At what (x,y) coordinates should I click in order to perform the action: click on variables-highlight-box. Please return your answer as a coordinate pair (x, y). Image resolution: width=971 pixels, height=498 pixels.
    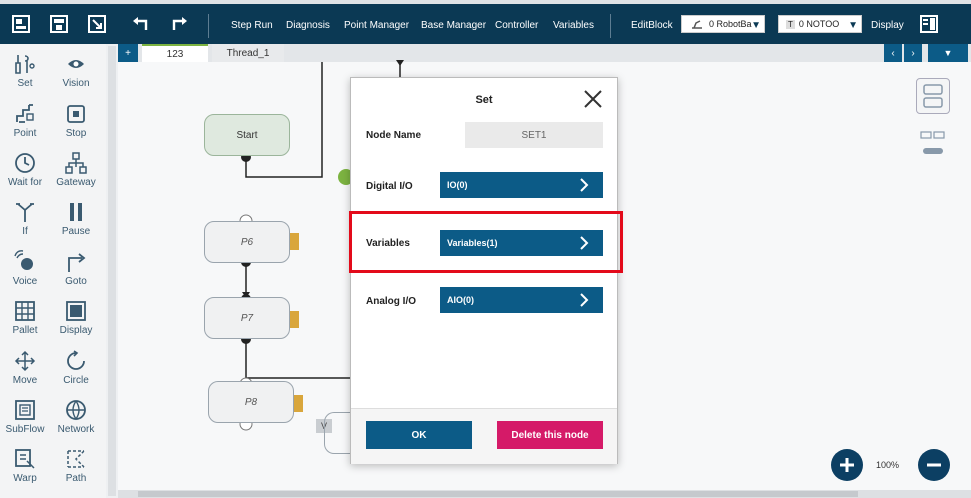
    Looking at the image, I should click on (486, 242).